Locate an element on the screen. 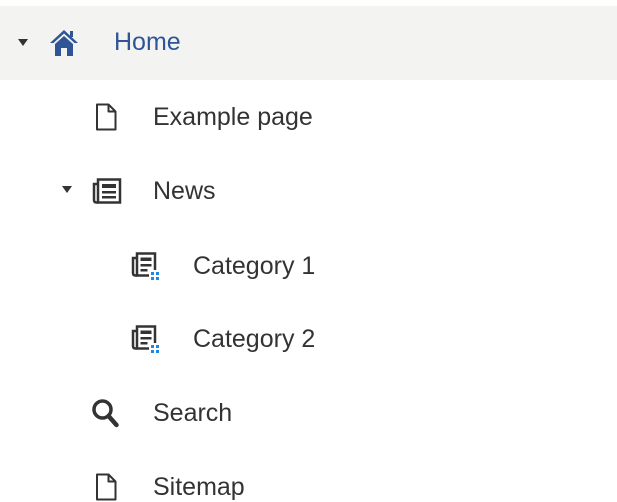 The width and height of the screenshot is (617, 502). tree-item-news: News is located at coordinates (308, 191).